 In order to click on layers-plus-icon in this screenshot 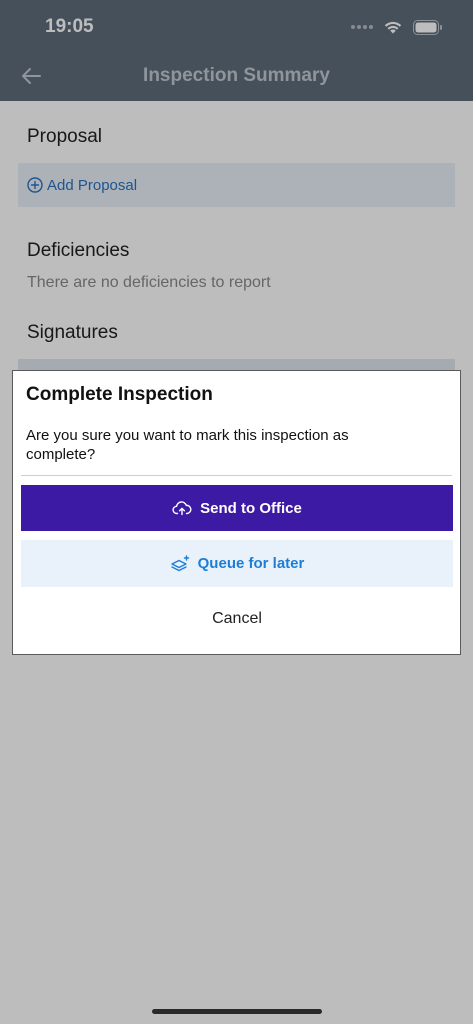, I will do `click(179, 562)`.